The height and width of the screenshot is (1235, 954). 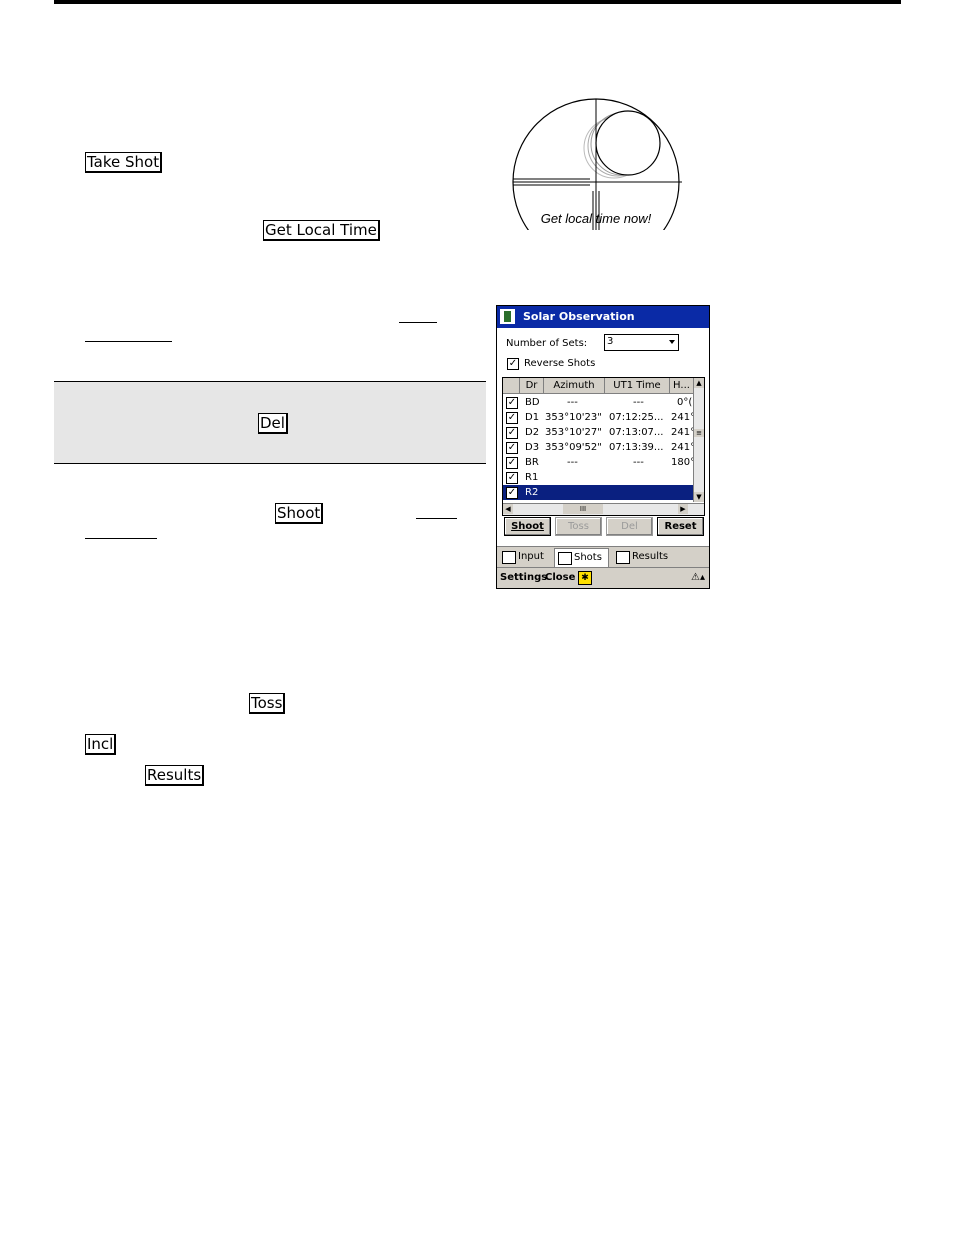 I want to click on app-icon, so click(x=507, y=316).